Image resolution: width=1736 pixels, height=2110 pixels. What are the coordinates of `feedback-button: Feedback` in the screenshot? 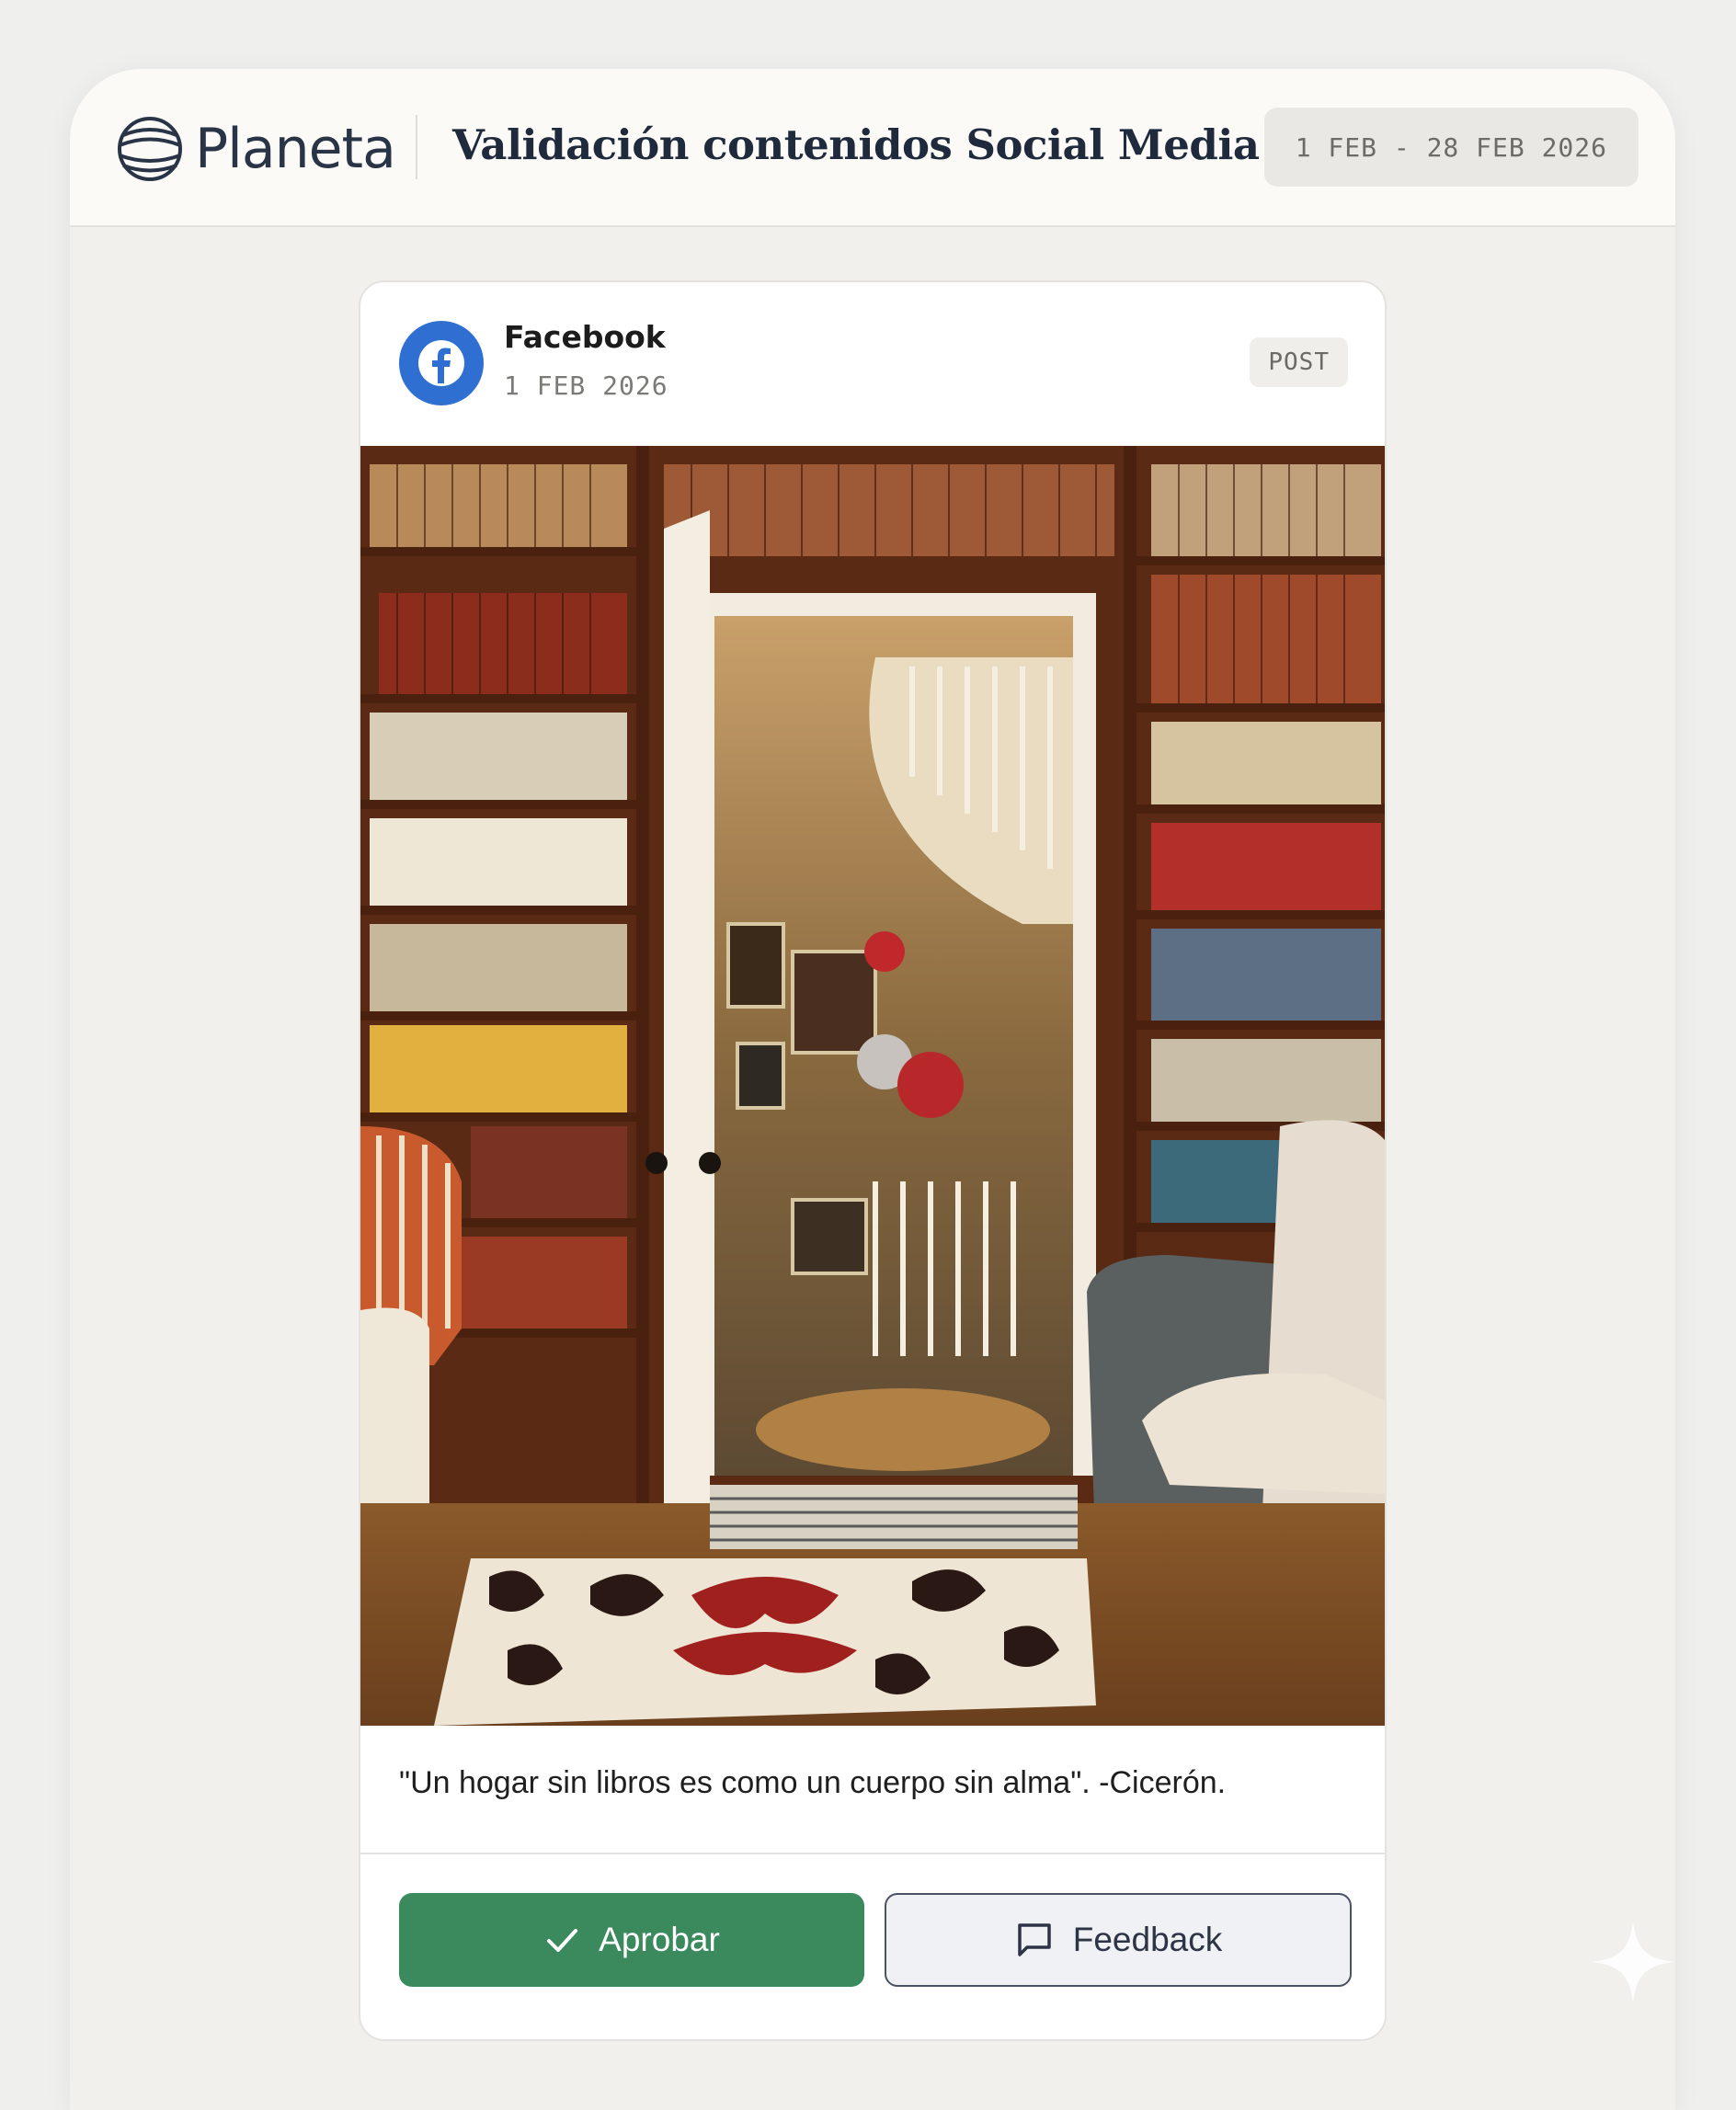 It's located at (1118, 1940).